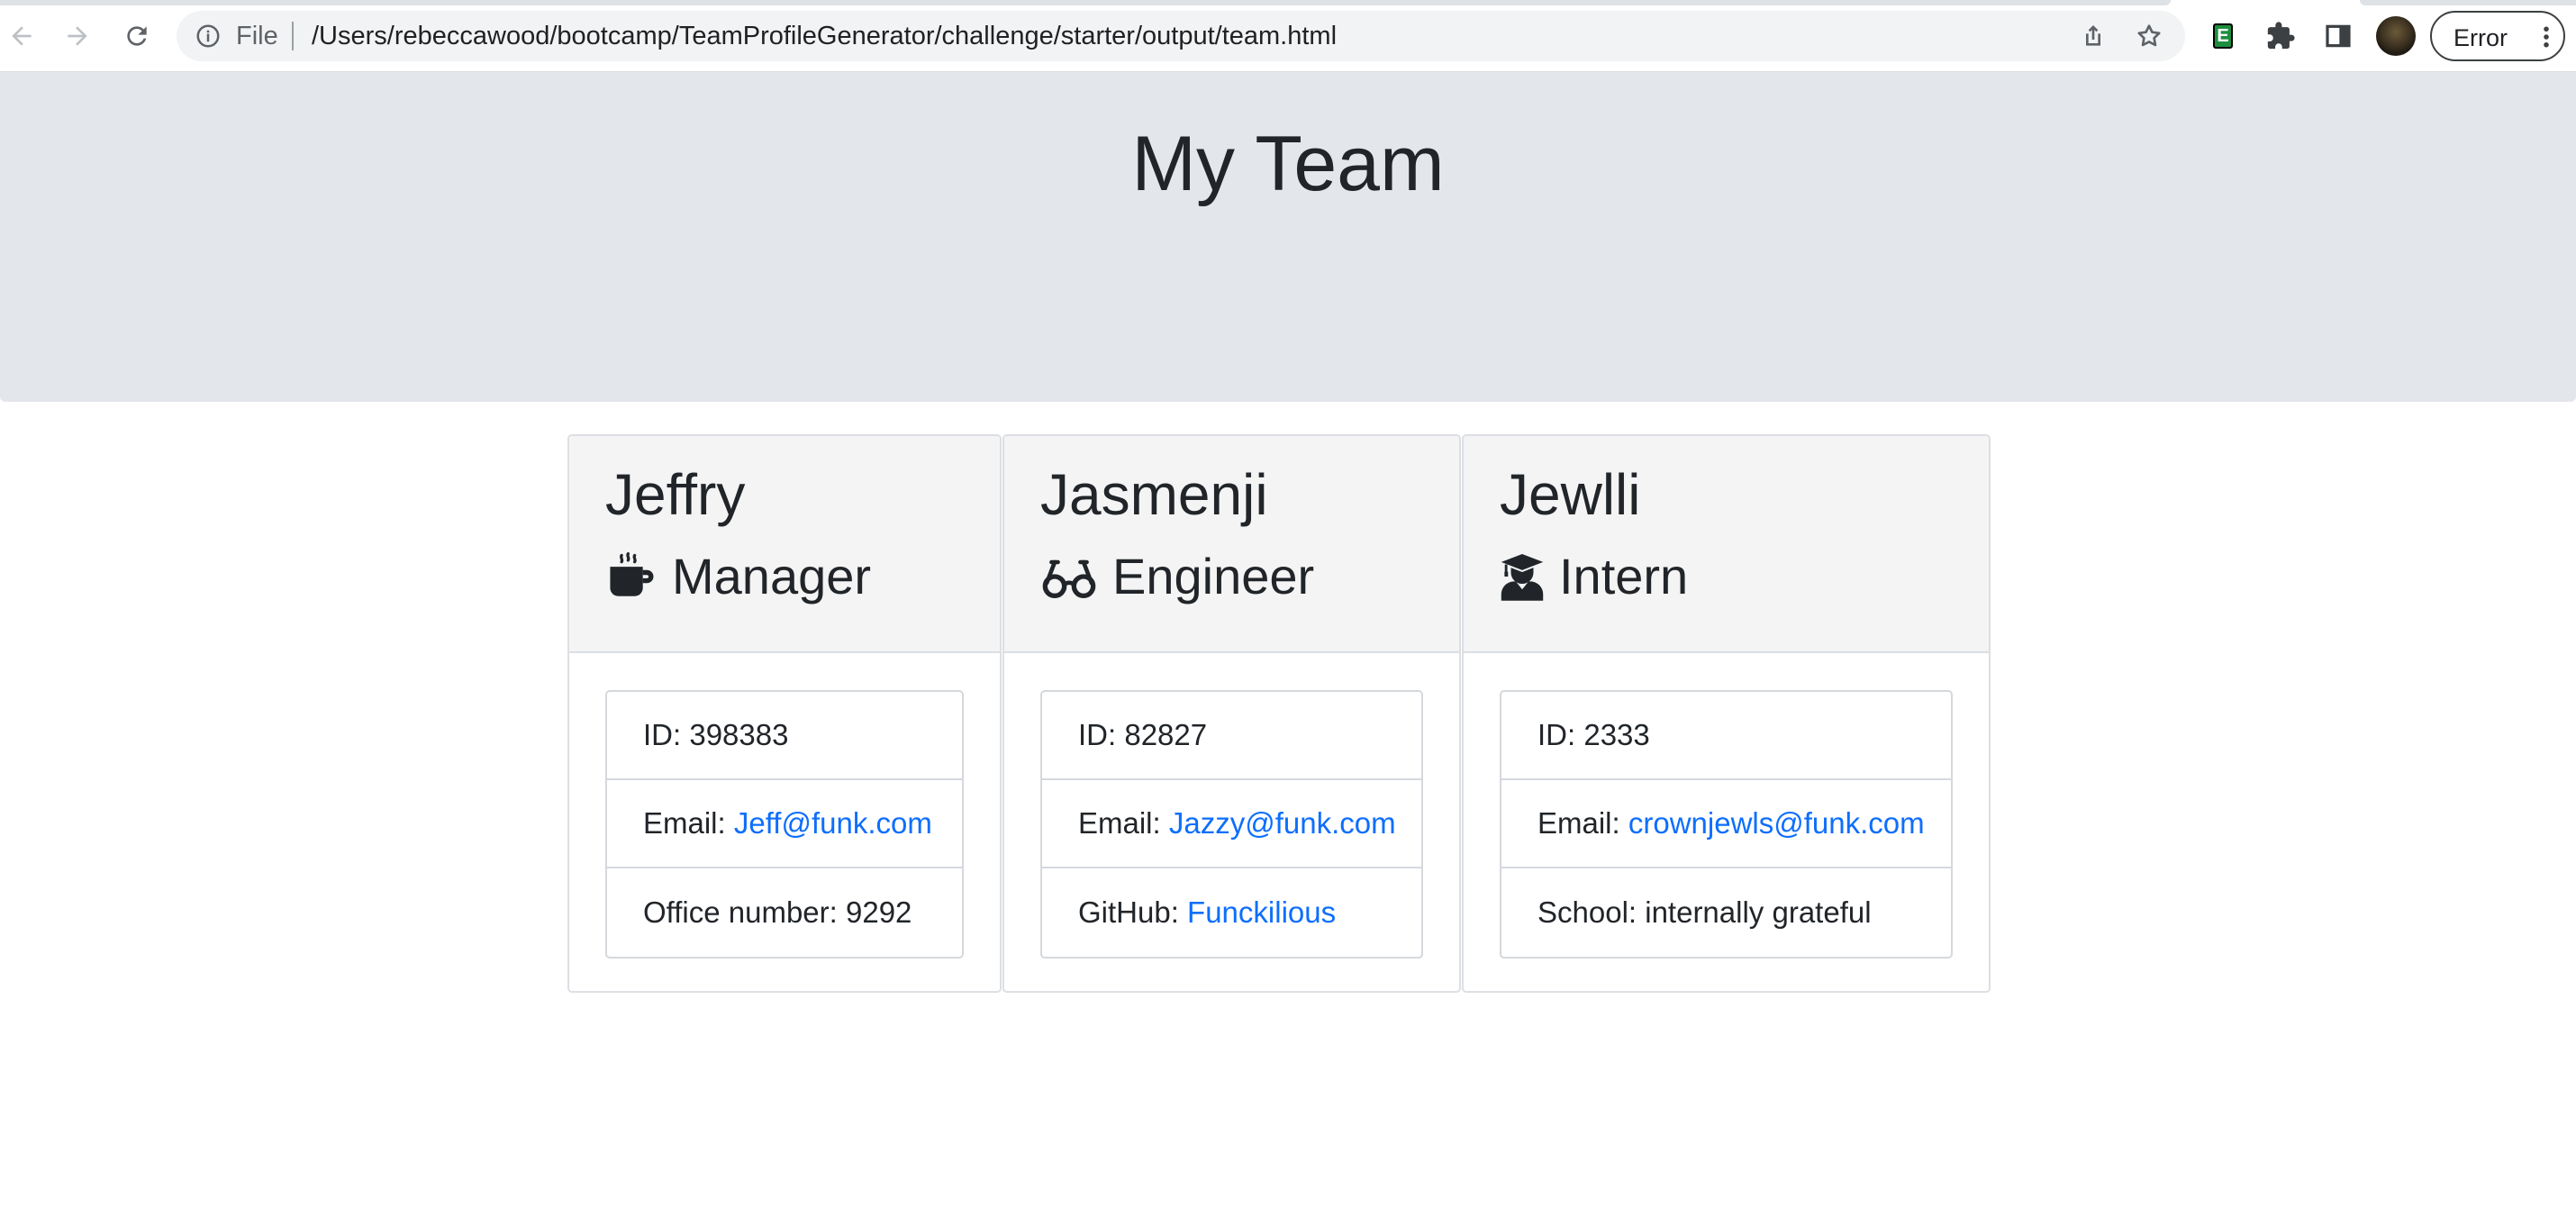  What do you see at coordinates (1624, 576) in the screenshot?
I see `role-label: Intern` at bounding box center [1624, 576].